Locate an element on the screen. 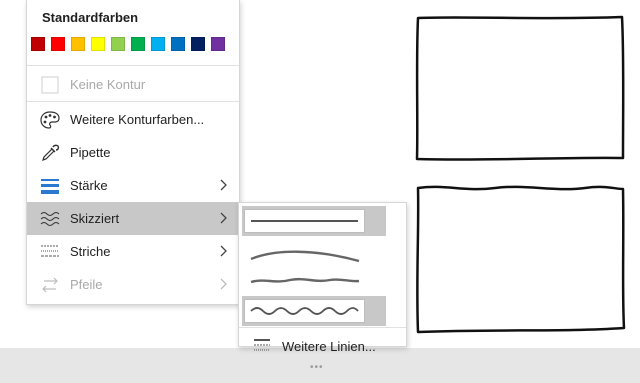  sketch-style-scribble is located at coordinates (314, 311).